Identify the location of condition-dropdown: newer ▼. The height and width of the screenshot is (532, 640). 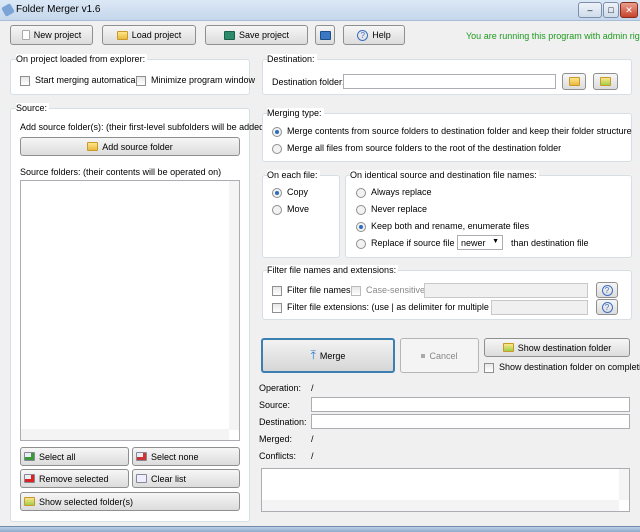
(480, 242).